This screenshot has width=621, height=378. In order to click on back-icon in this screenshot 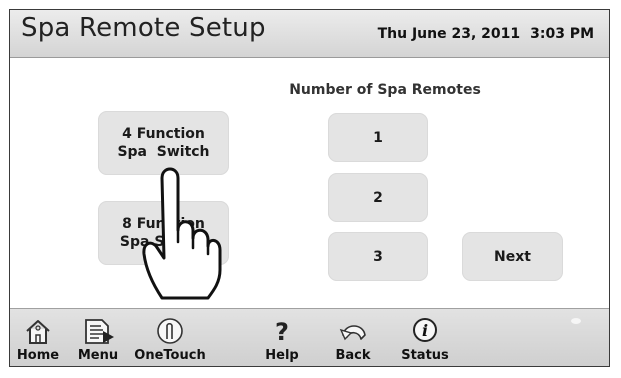, I will do `click(353, 331)`.